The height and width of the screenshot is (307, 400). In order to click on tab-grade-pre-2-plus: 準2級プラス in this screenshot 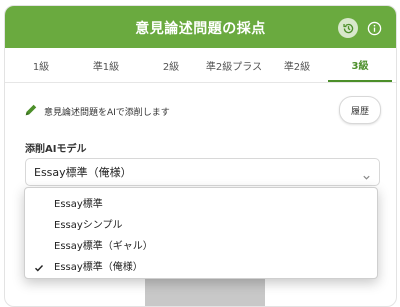, I will do `click(234, 65)`.